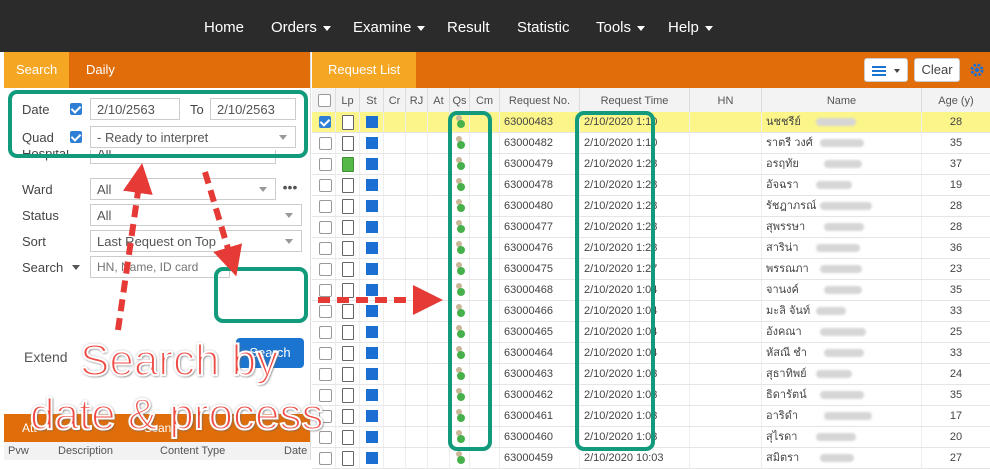  Describe the element at coordinates (34, 241) in the screenshot. I see `sort-label: Sort` at that location.